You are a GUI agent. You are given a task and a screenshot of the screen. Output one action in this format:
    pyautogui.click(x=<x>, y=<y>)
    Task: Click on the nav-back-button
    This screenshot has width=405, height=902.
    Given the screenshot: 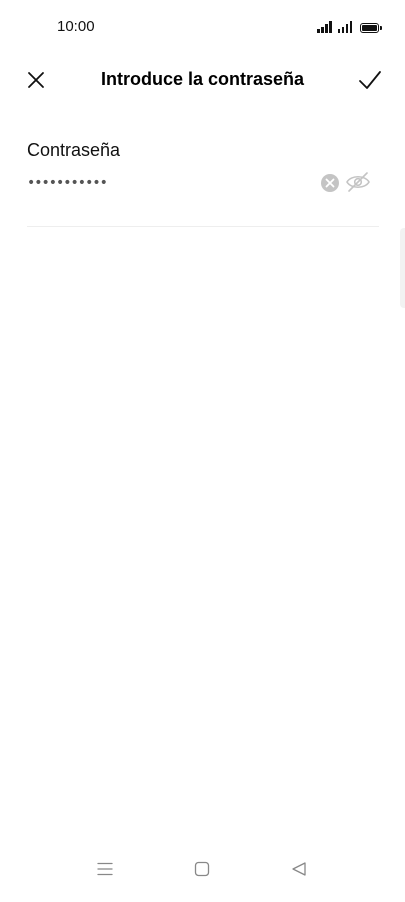 What is the action you would take?
    pyautogui.click(x=299, y=869)
    